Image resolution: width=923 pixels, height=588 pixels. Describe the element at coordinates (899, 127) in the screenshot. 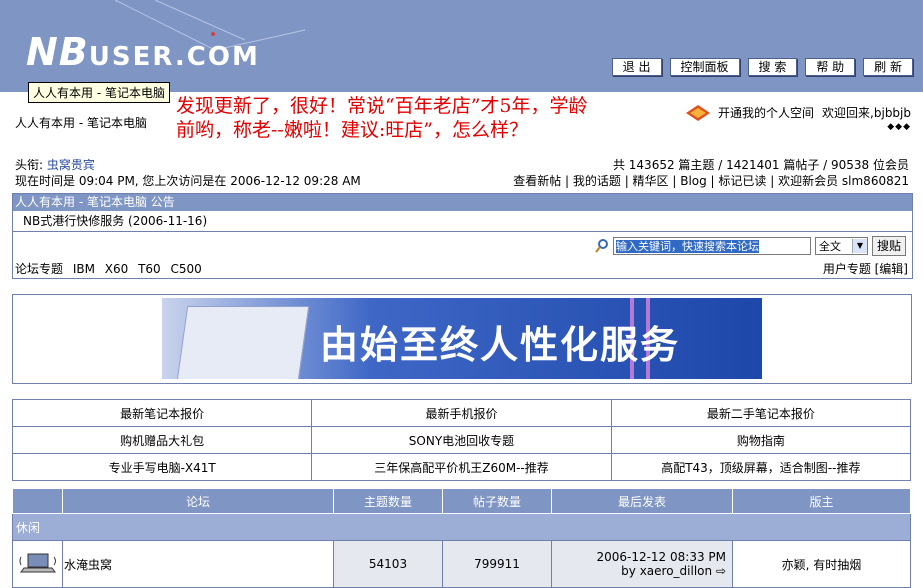

I see `menu-arrows-icon: ◆◆◆` at that location.